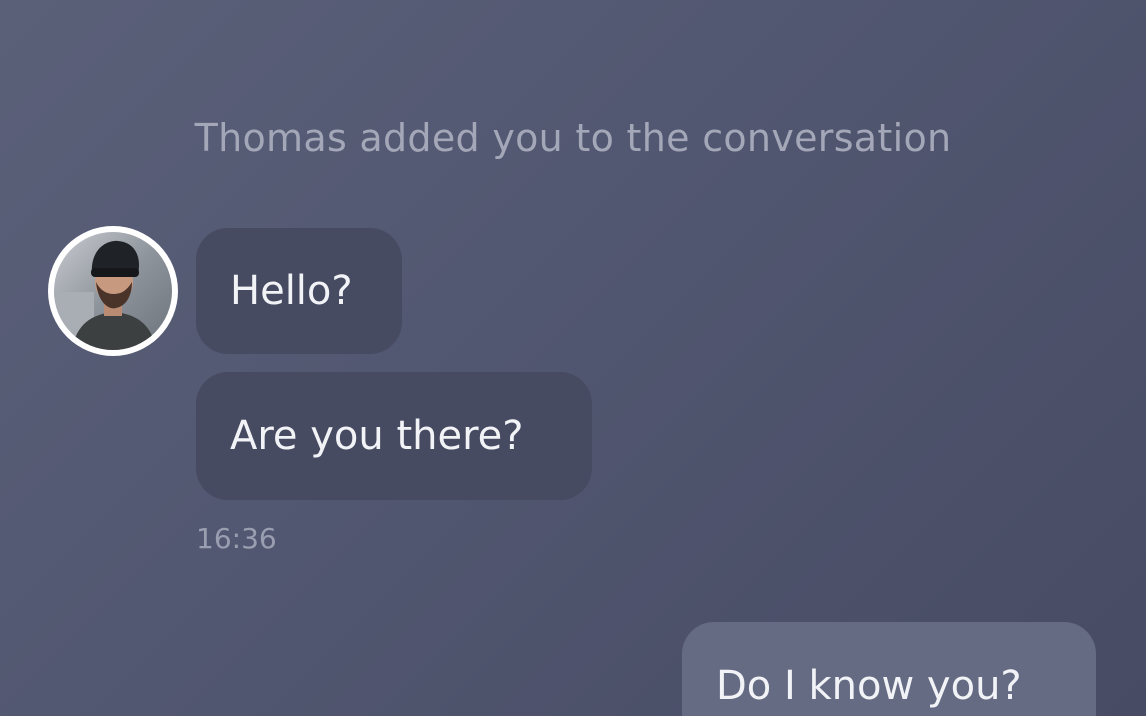 Image resolution: width=1146 pixels, height=716 pixels. Describe the element at coordinates (236, 538) in the screenshot. I see `message-timestamp: 16:36` at that location.